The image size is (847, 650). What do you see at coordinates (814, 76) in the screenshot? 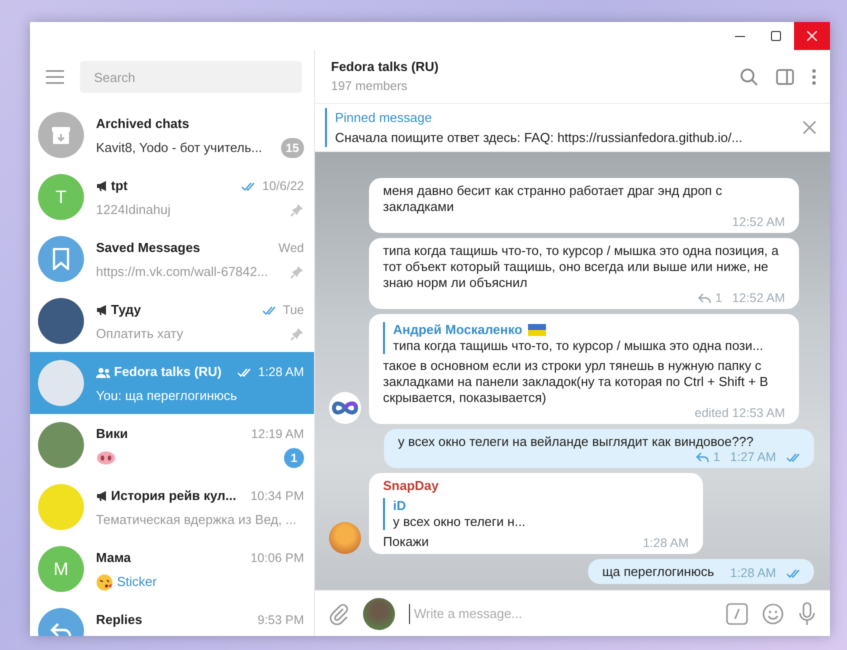
I see `more-icon` at bounding box center [814, 76].